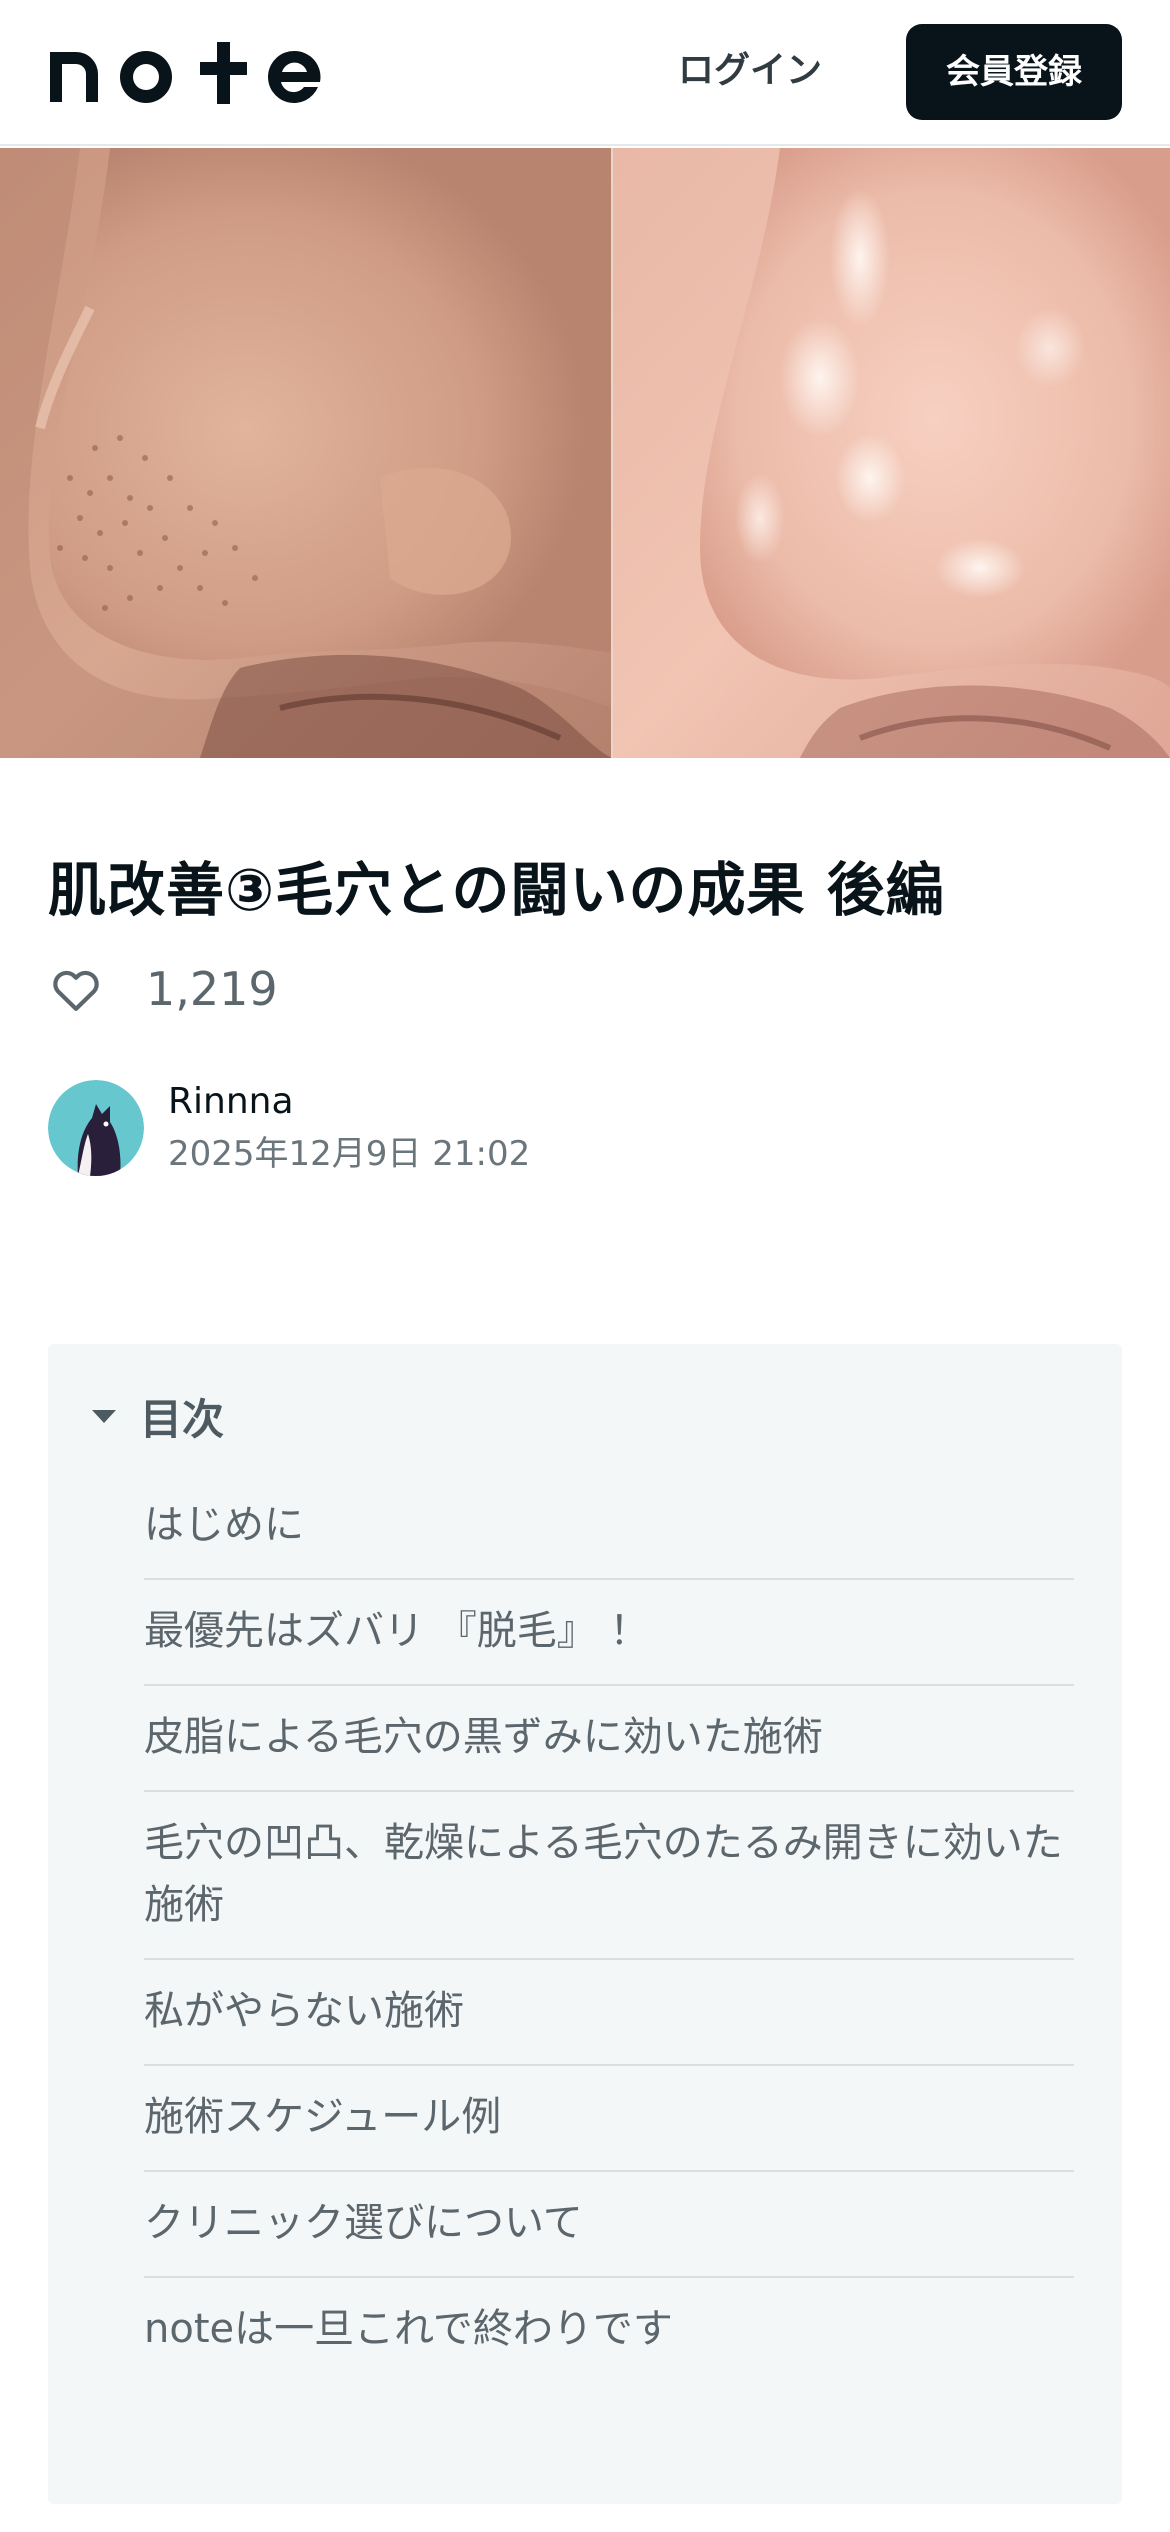 Image resolution: width=1170 pixels, height=2532 pixels. Describe the element at coordinates (609, 2225) in the screenshot. I see `toc-item: クリニック選びについて` at that location.